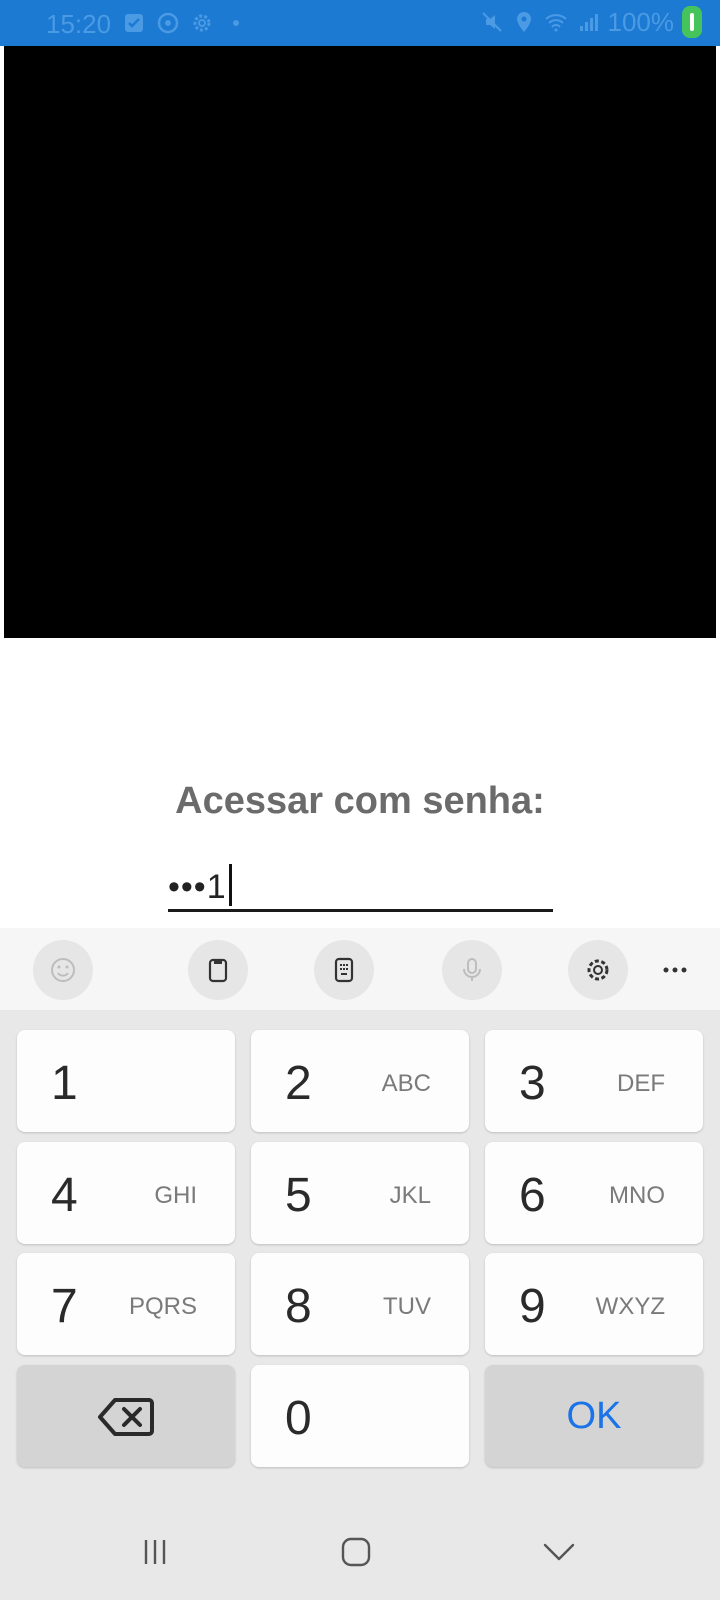 The width and height of the screenshot is (720, 1600). I want to click on key-digit: 0, so click(298, 1418).